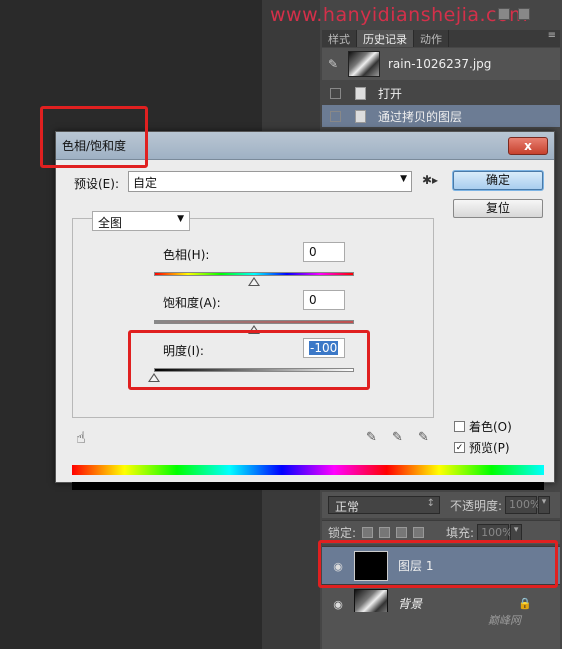 This screenshot has width=562, height=649. Describe the element at coordinates (498, 180) in the screenshot. I see `ok-button: 确定` at that location.